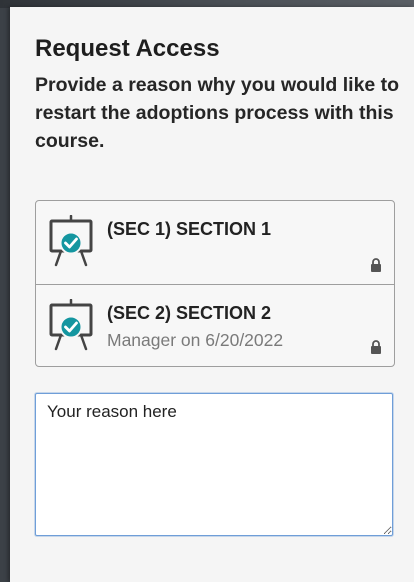 This screenshot has width=414, height=582. I want to click on section-name: (SEC 1) SECTION 1, so click(189, 229).